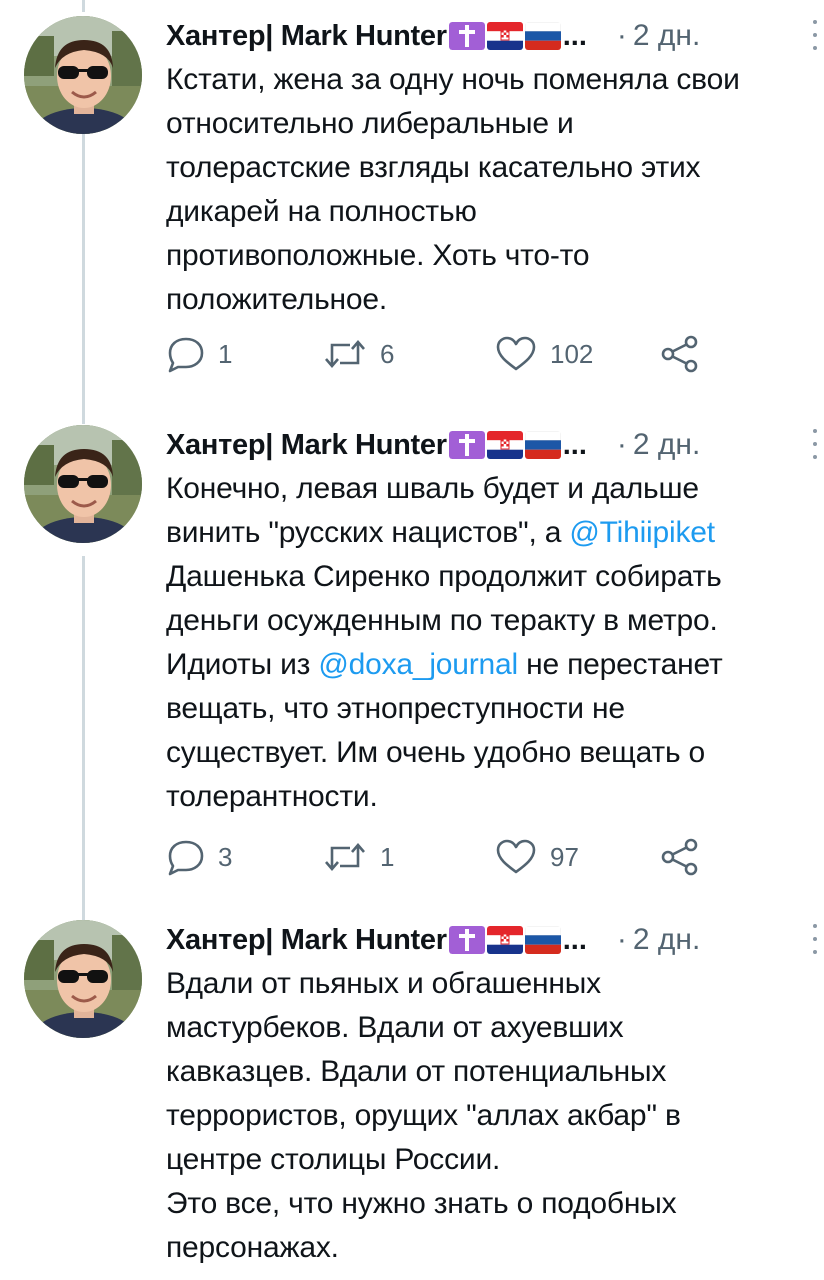 The height and width of the screenshot is (1280, 824). Describe the element at coordinates (423, 1115) in the screenshot. I see `text-segment: террористов, орущих "аллах акбар" в` at that location.